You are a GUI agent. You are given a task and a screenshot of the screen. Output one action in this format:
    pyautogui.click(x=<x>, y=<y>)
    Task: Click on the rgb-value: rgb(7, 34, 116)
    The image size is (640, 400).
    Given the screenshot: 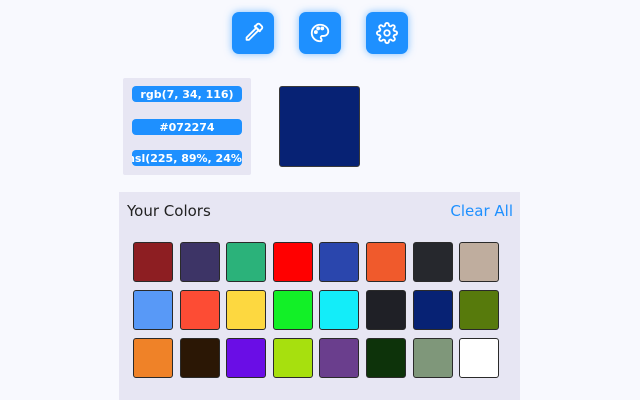 What is the action you would take?
    pyautogui.click(x=187, y=94)
    